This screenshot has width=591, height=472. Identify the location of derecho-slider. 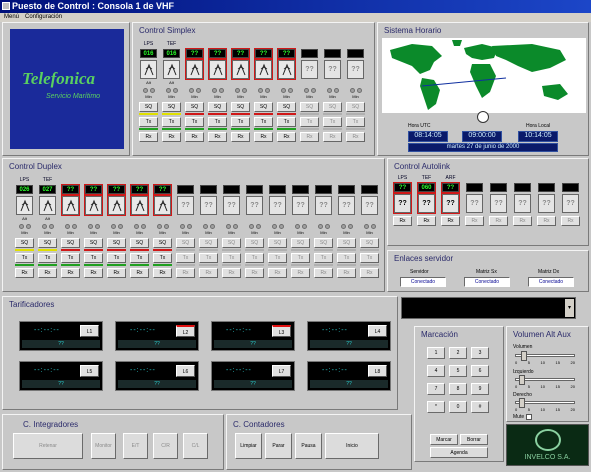
(545, 403).